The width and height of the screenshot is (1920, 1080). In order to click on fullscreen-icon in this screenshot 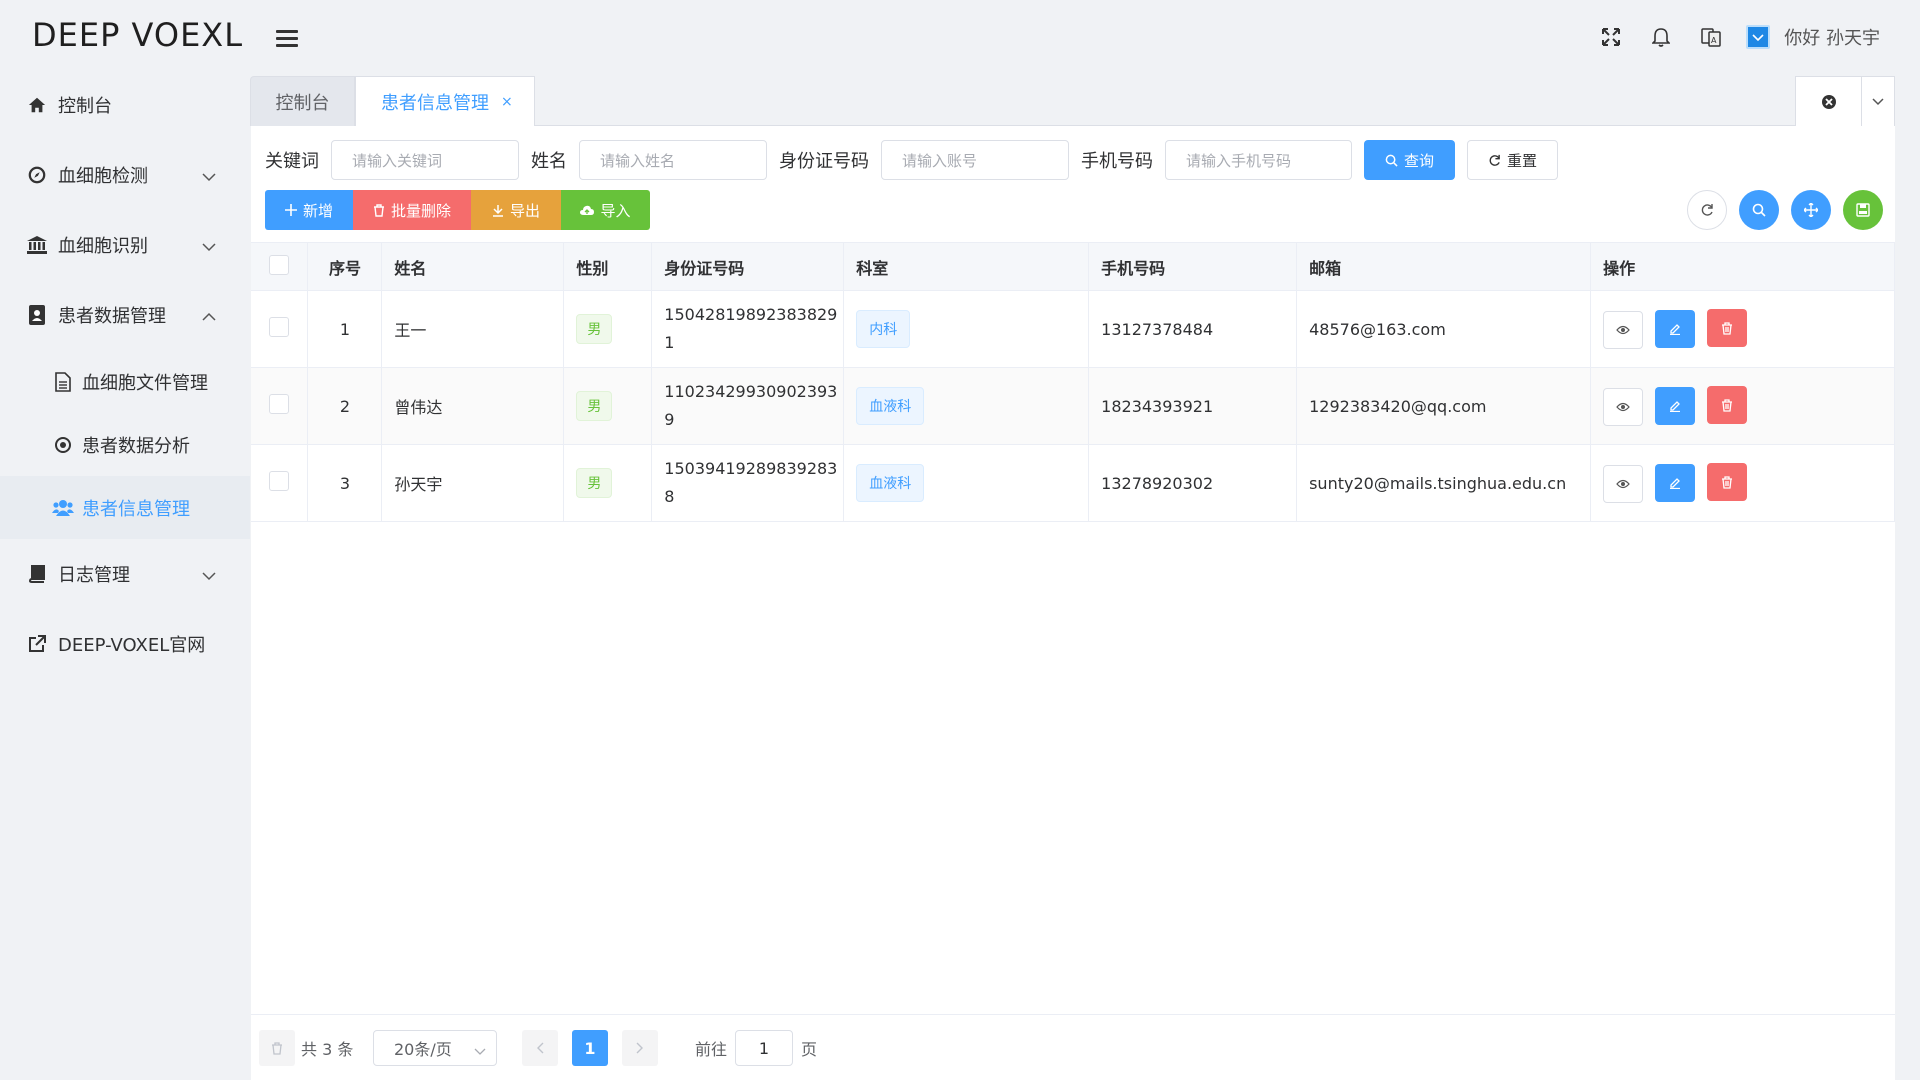, I will do `click(1611, 37)`.